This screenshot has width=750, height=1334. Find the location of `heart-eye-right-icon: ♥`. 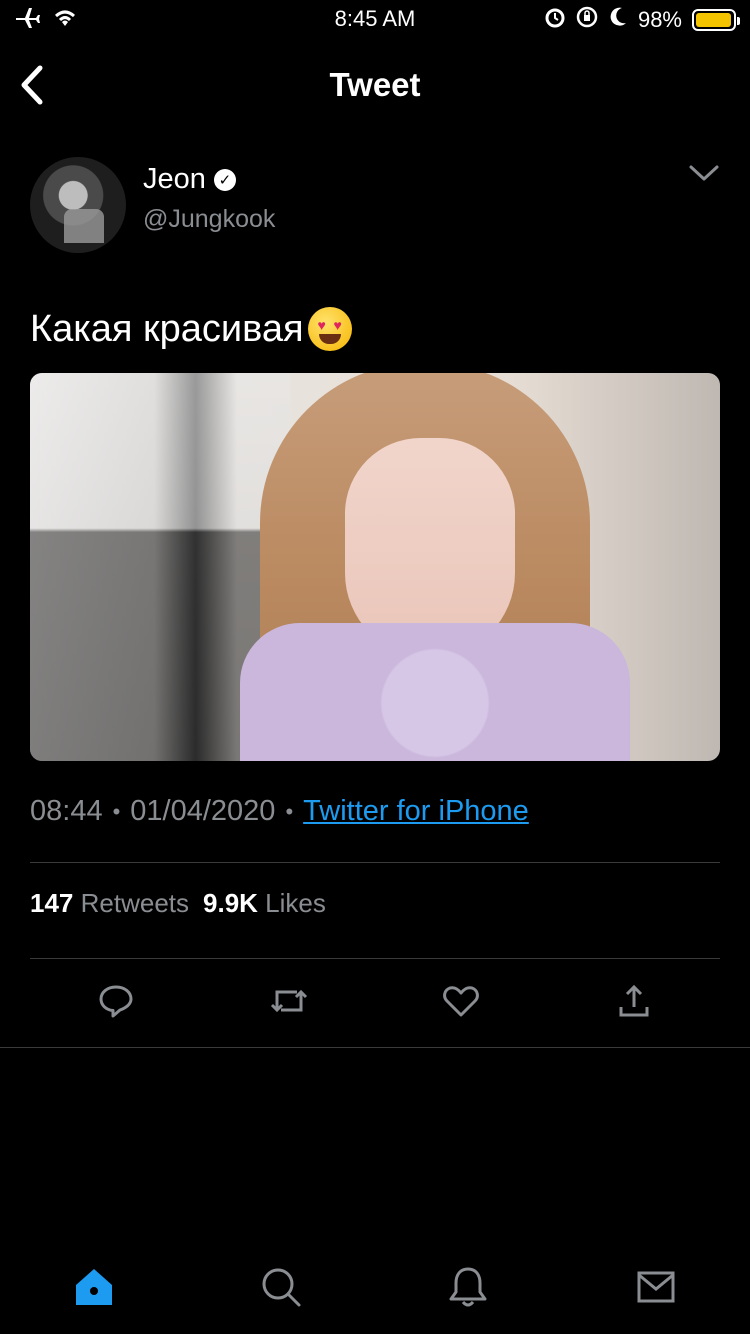

heart-eye-right-icon: ♥ is located at coordinates (337, 325).